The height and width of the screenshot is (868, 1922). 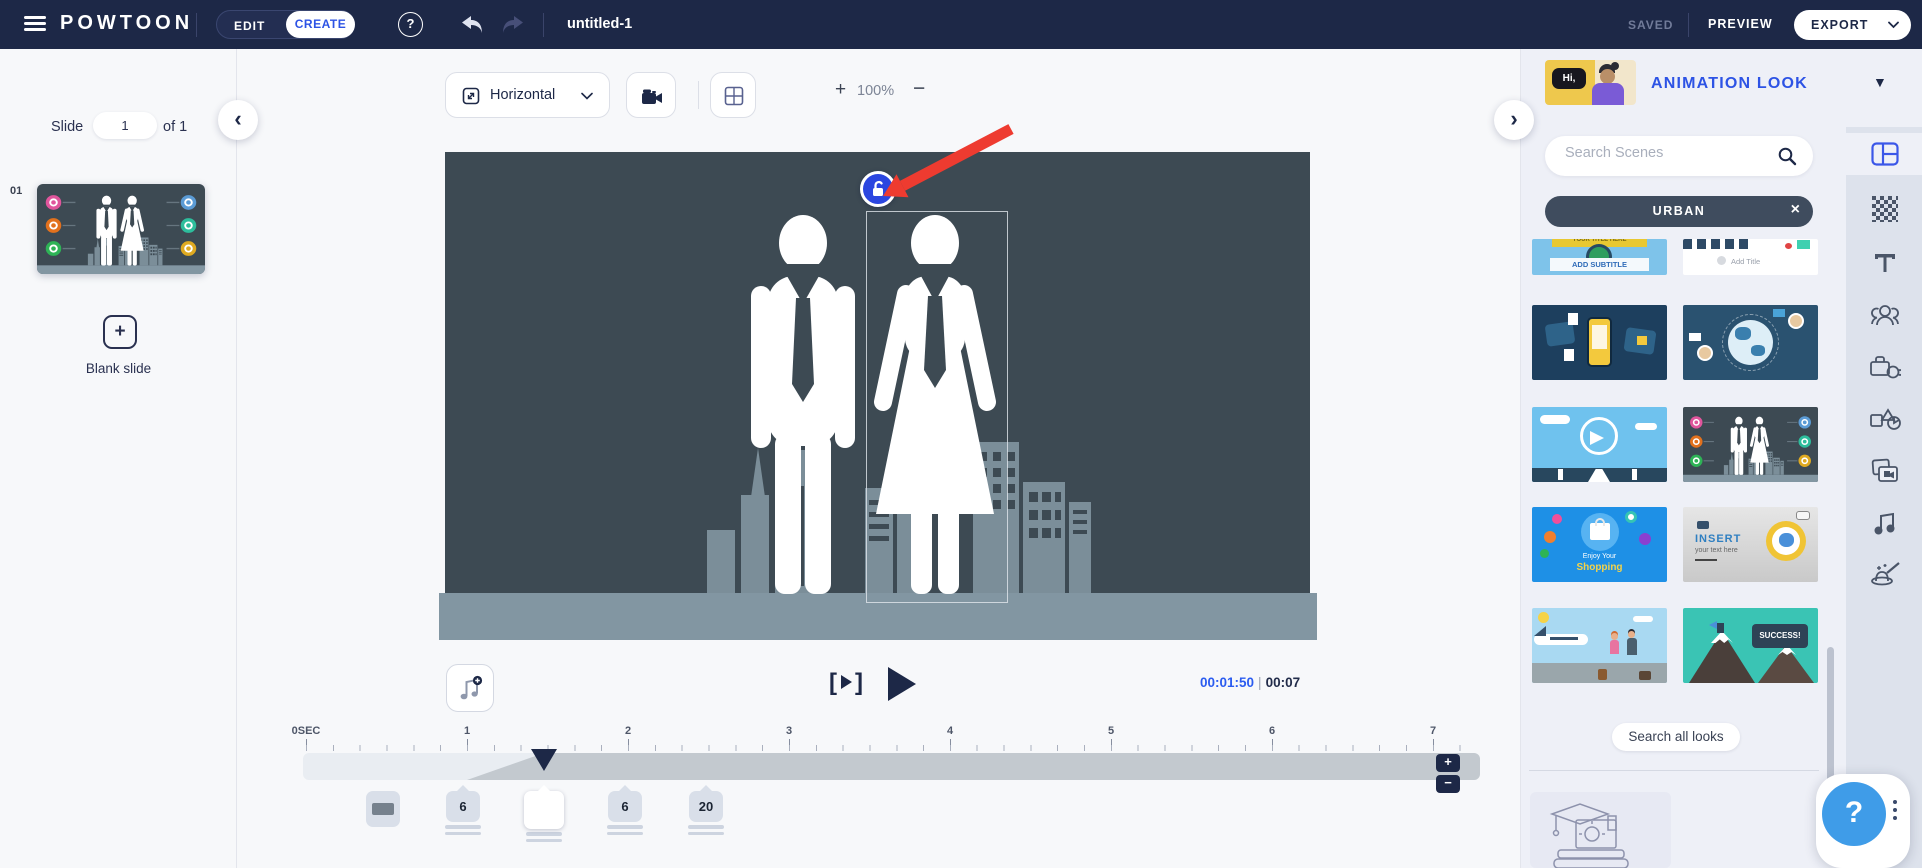 I want to click on rail-item-characters, so click(x=1884, y=315).